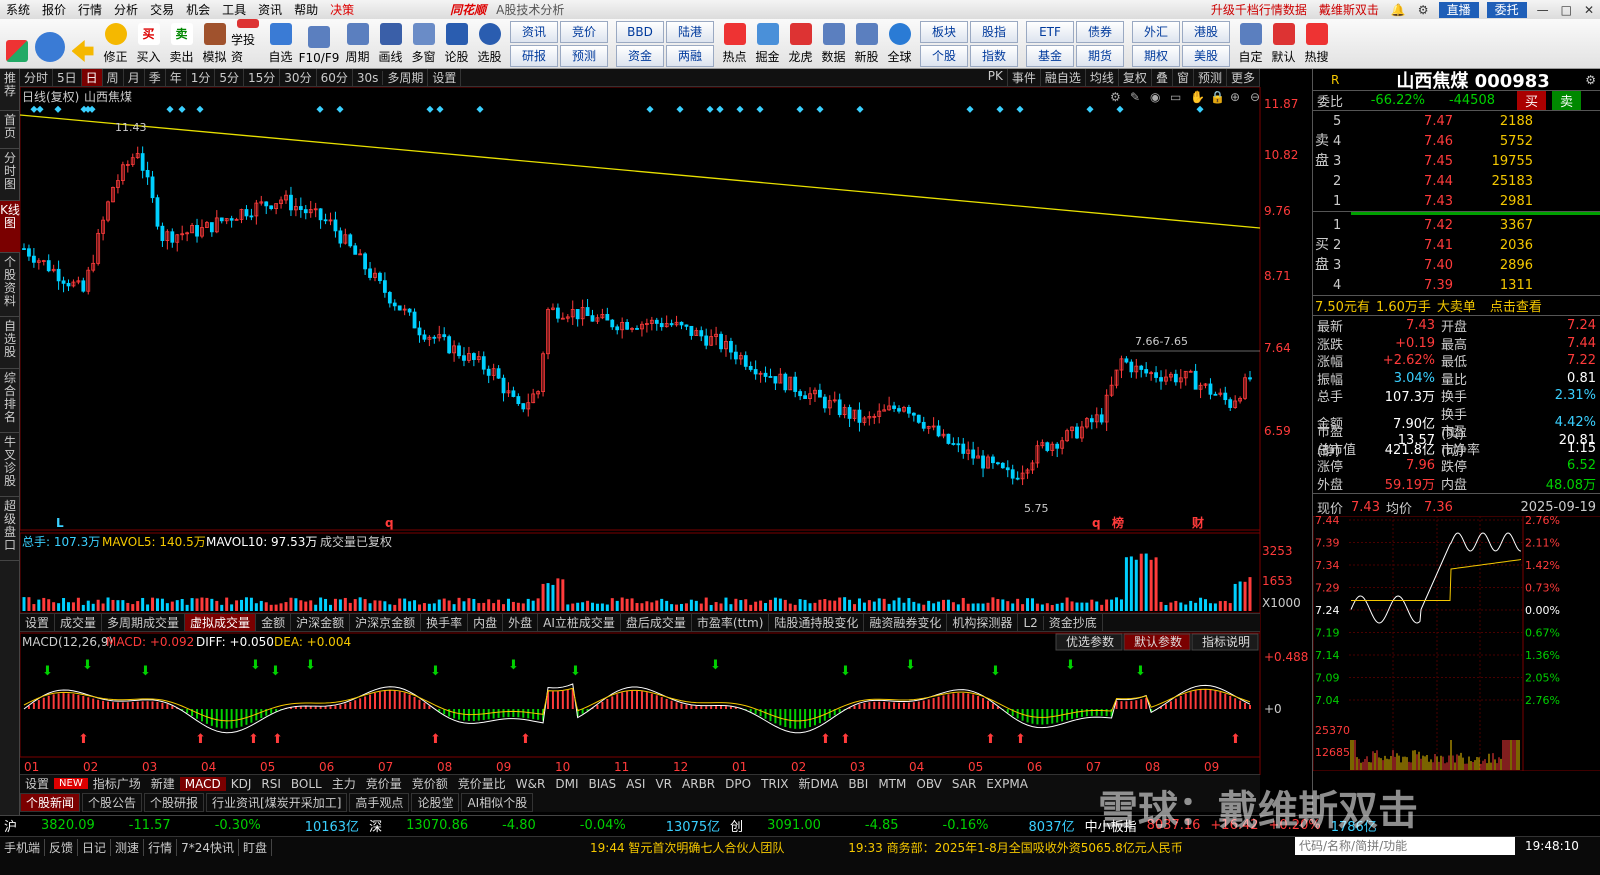 Image resolution: width=1600 pixels, height=875 pixels. I want to click on layout-button, so click(16, 43).